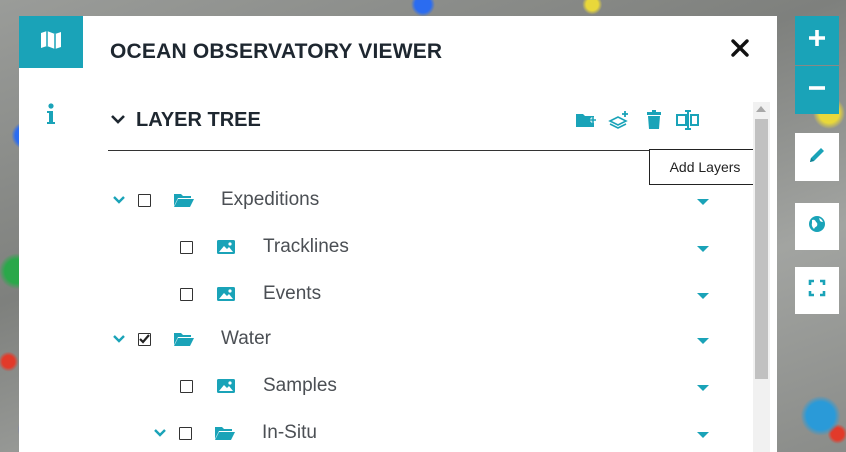 The height and width of the screenshot is (452, 846). I want to click on add-layers-icon, so click(620, 120).